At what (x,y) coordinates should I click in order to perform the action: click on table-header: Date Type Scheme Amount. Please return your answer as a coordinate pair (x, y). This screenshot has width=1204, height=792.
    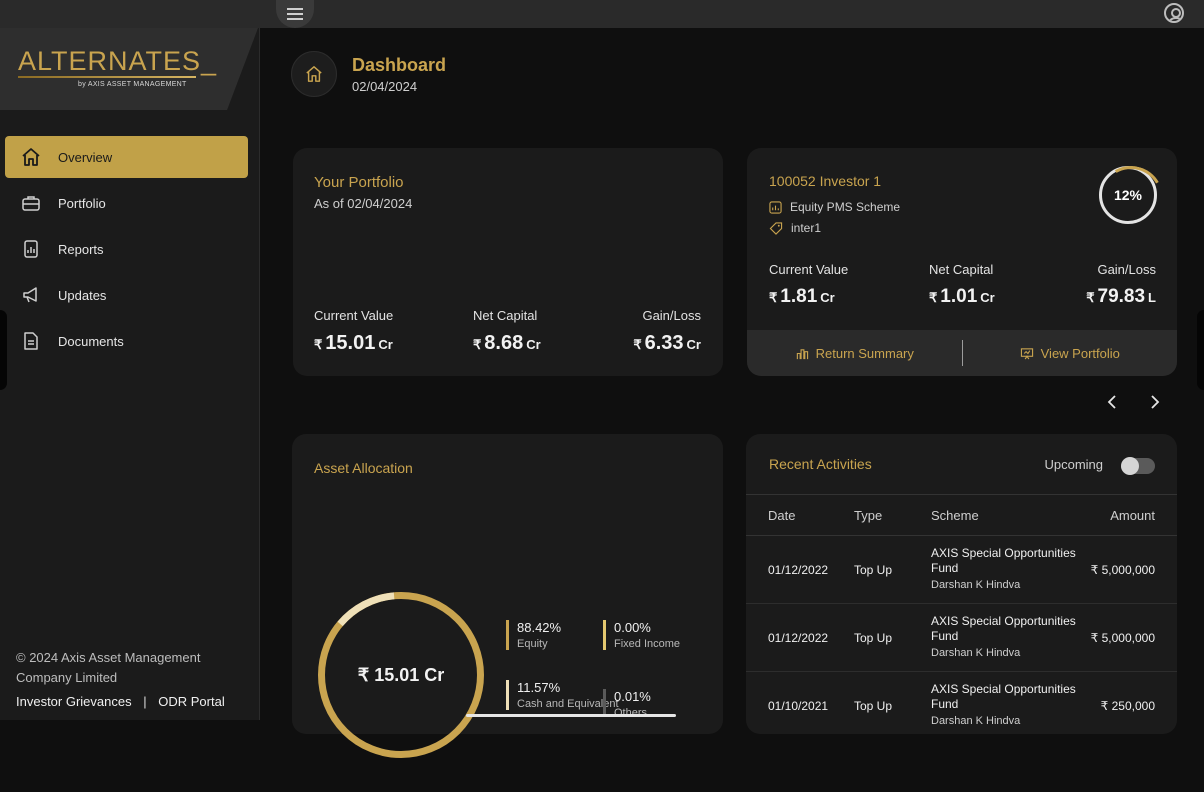
    Looking at the image, I should click on (961, 515).